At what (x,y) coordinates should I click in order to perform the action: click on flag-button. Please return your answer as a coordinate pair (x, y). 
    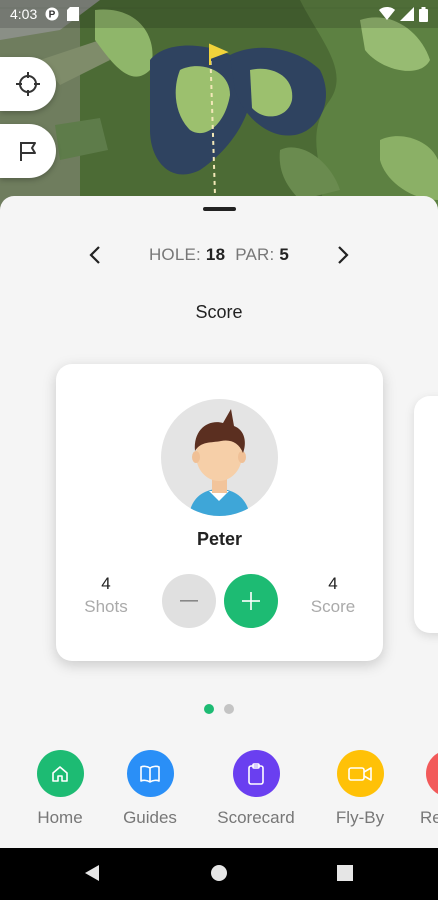
    Looking at the image, I should click on (28, 151).